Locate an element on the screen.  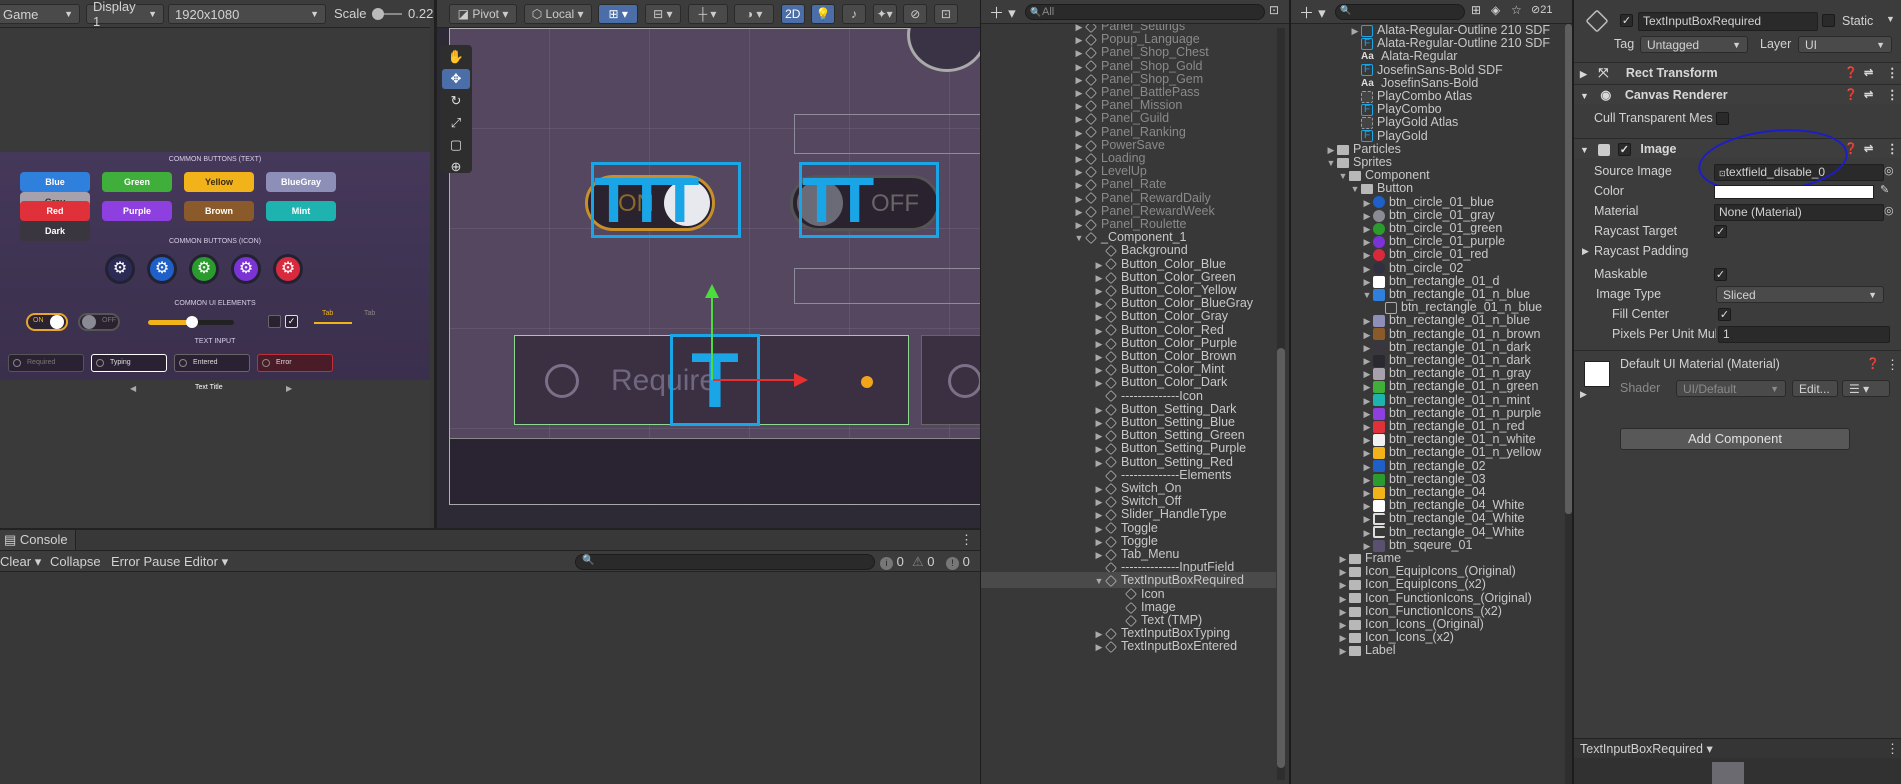
raycast-padding-fold-icon: ▶ is located at coordinates (1585, 251).